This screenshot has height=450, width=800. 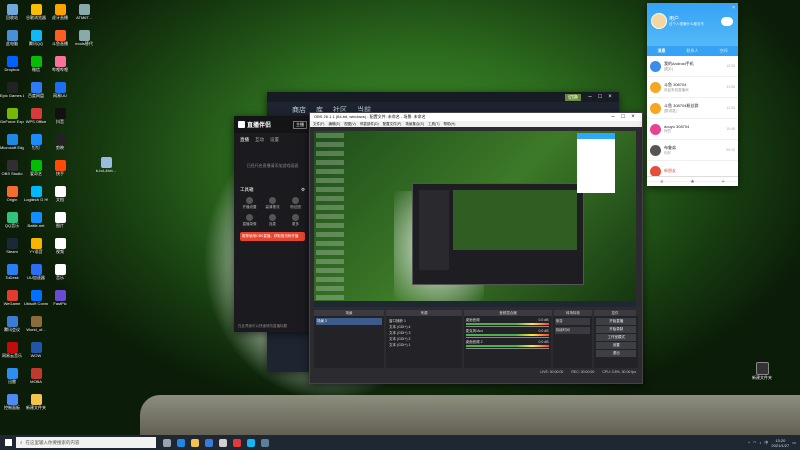 I want to click on obs-menu-item: 文件(F), so click(x=318, y=124).